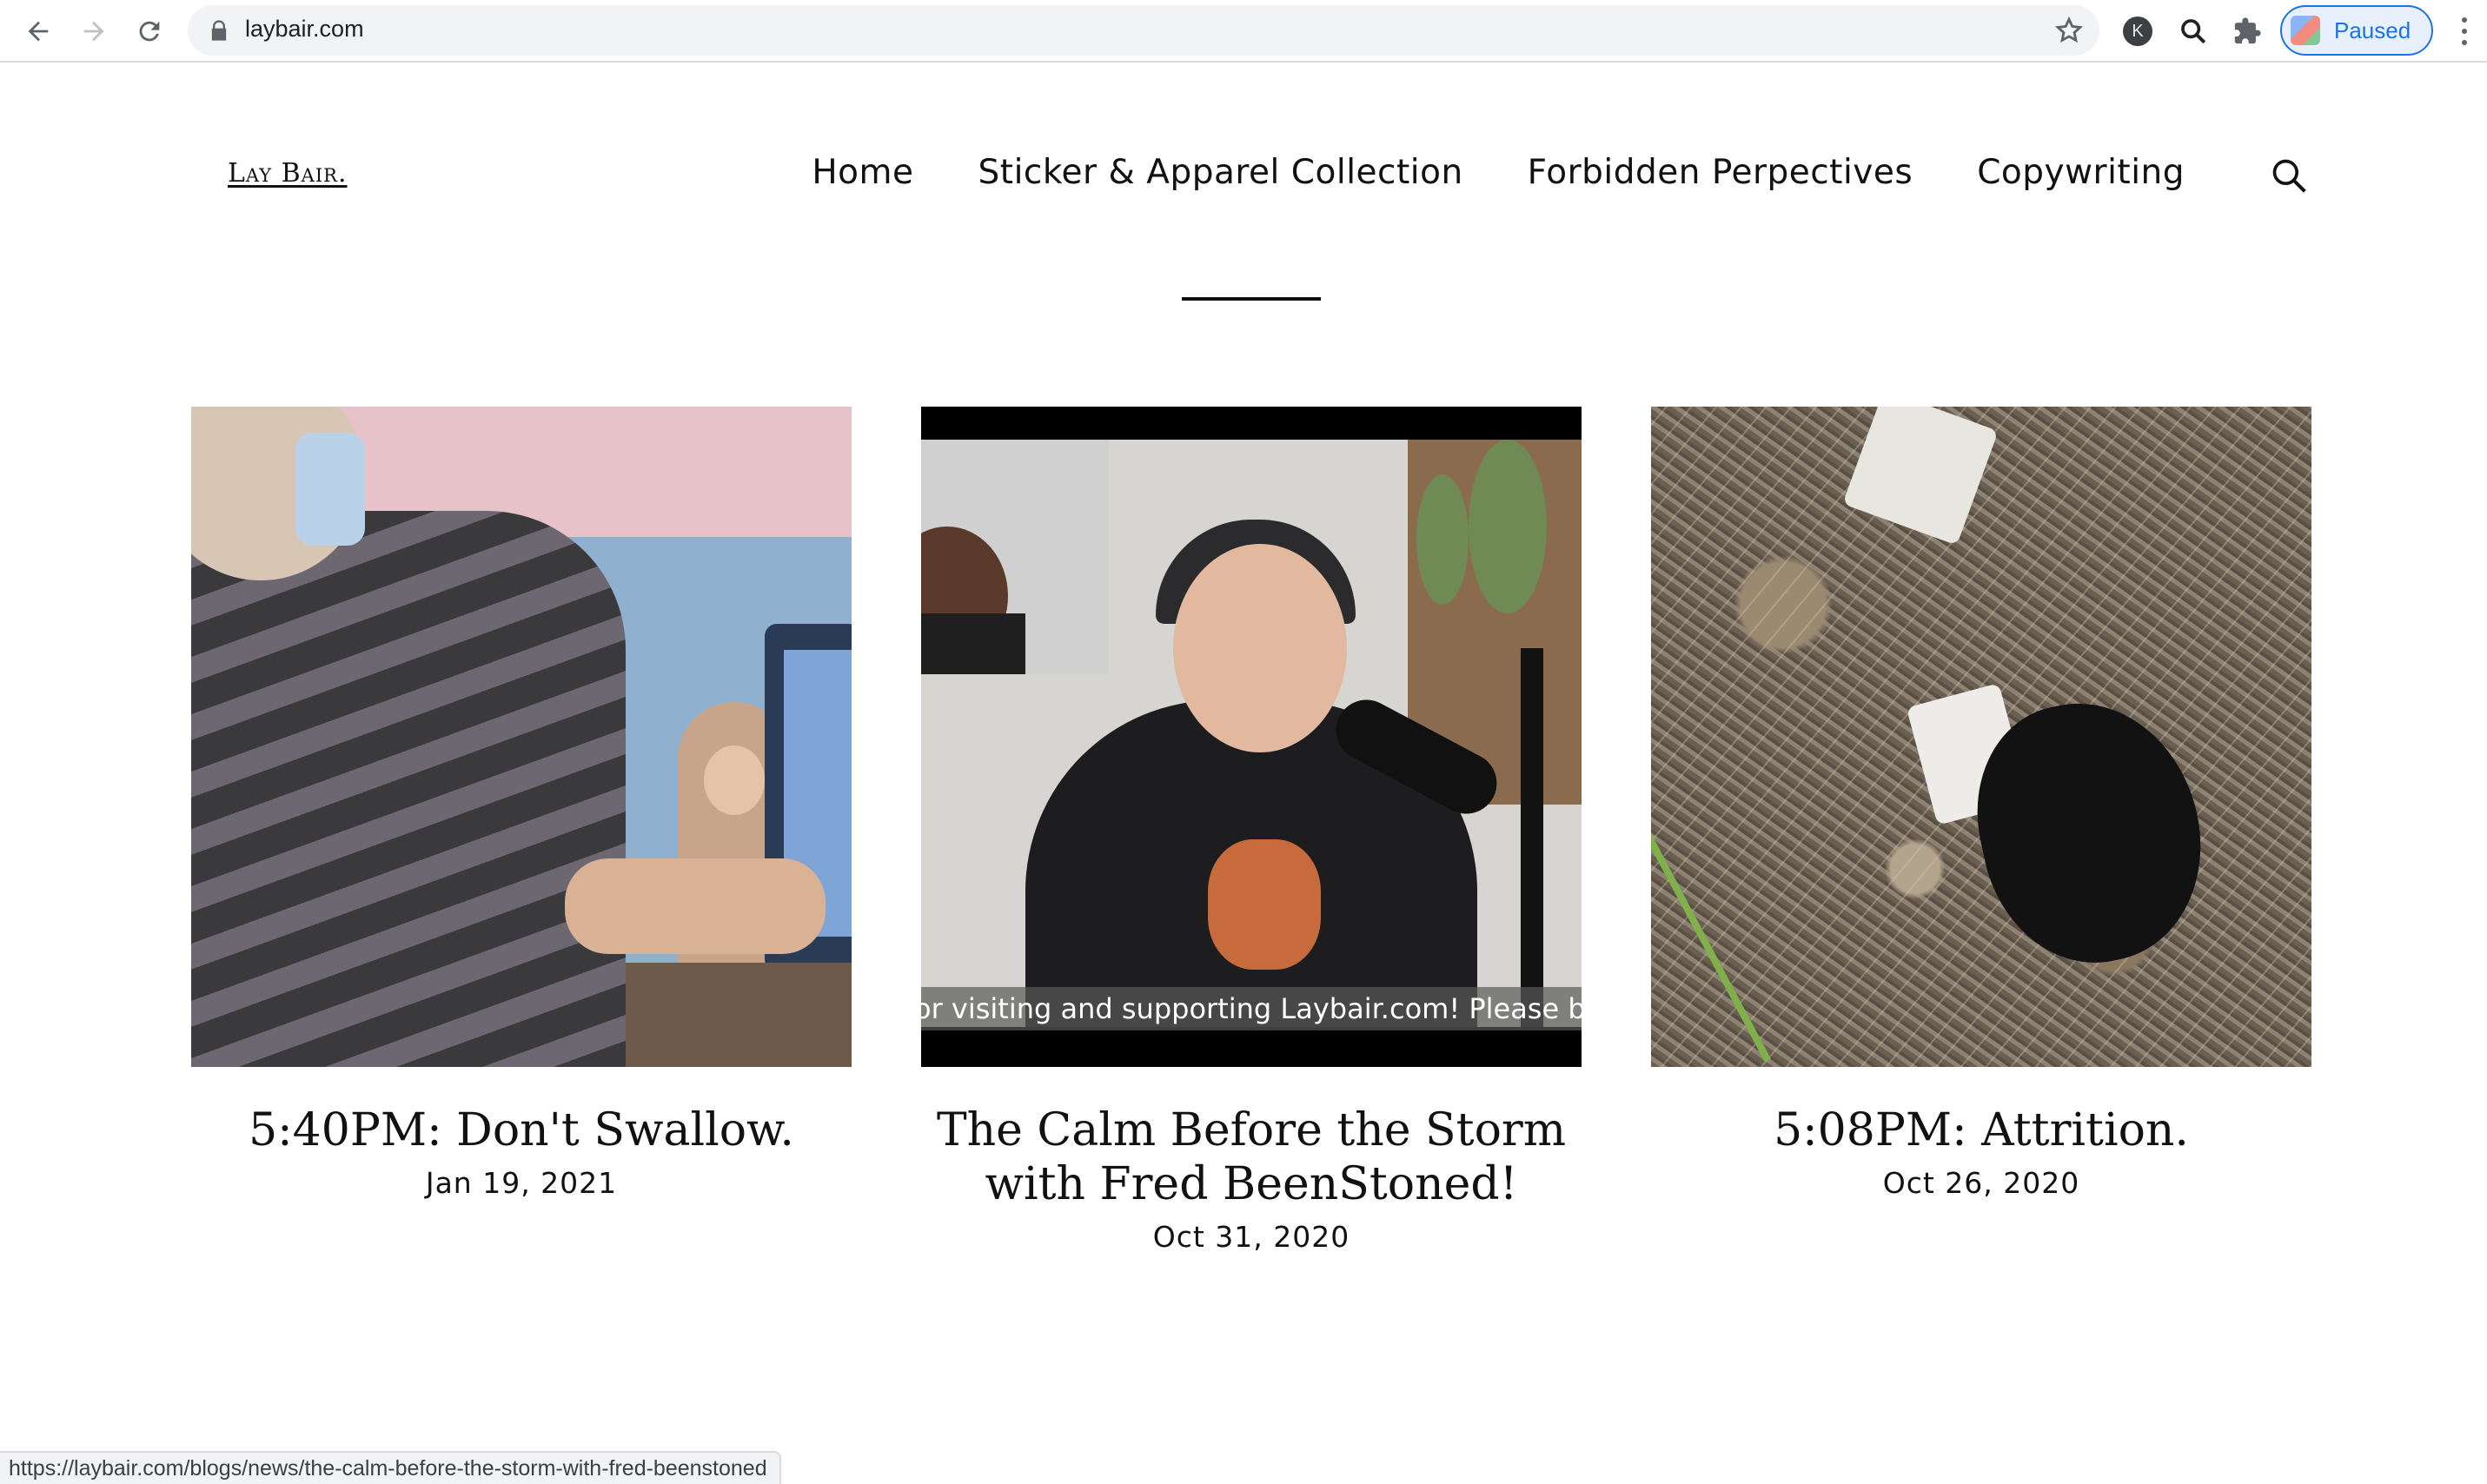 This screenshot has height=1484, width=2487. Describe the element at coordinates (288, 173) in the screenshot. I see `site-logo: Lay Bair.` at that location.